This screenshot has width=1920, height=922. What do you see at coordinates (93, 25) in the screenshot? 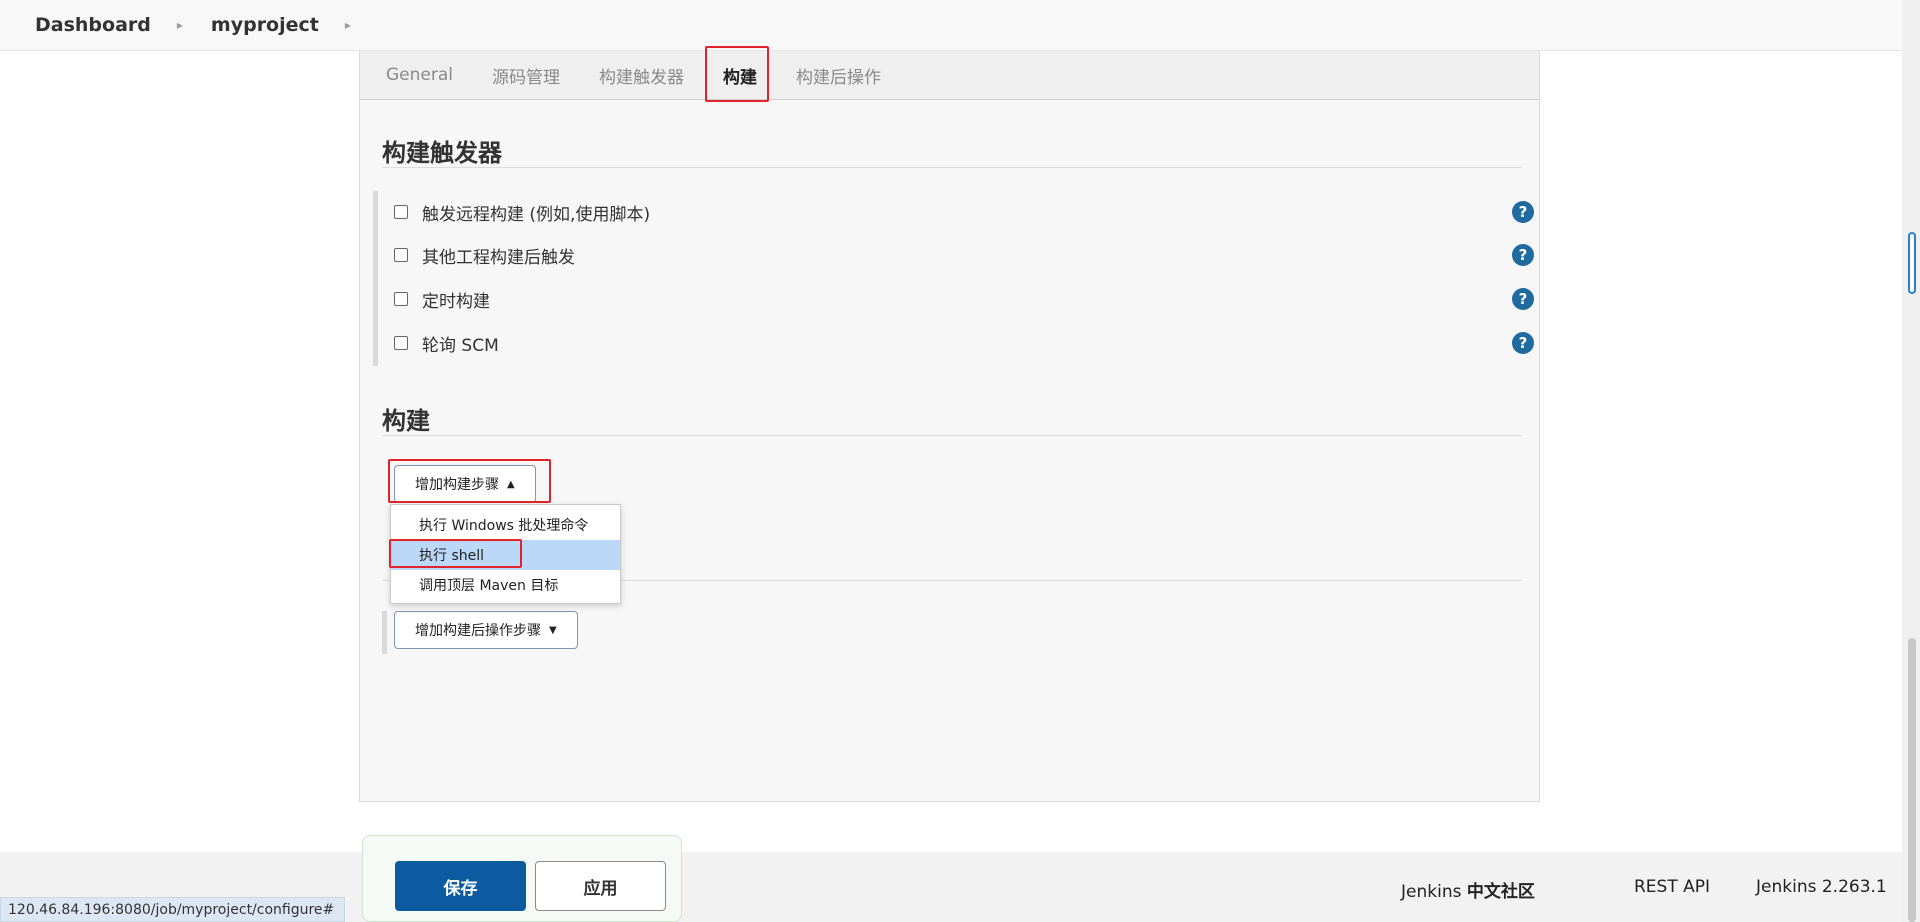
I see `breadcrumb-dashboard: Dashboard` at bounding box center [93, 25].